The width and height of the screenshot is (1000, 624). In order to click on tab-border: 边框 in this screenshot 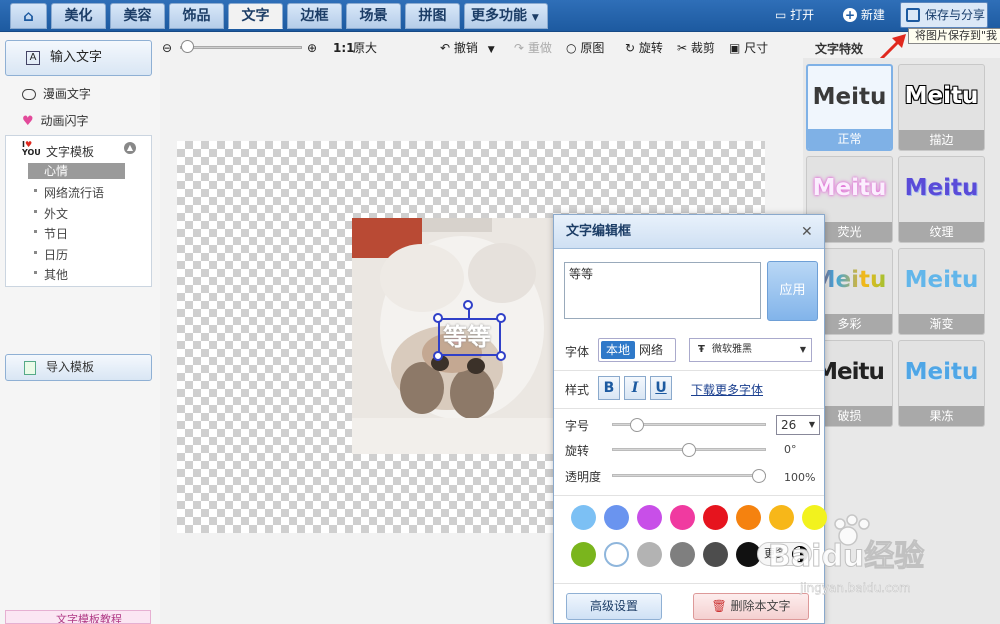, I will do `click(314, 16)`.